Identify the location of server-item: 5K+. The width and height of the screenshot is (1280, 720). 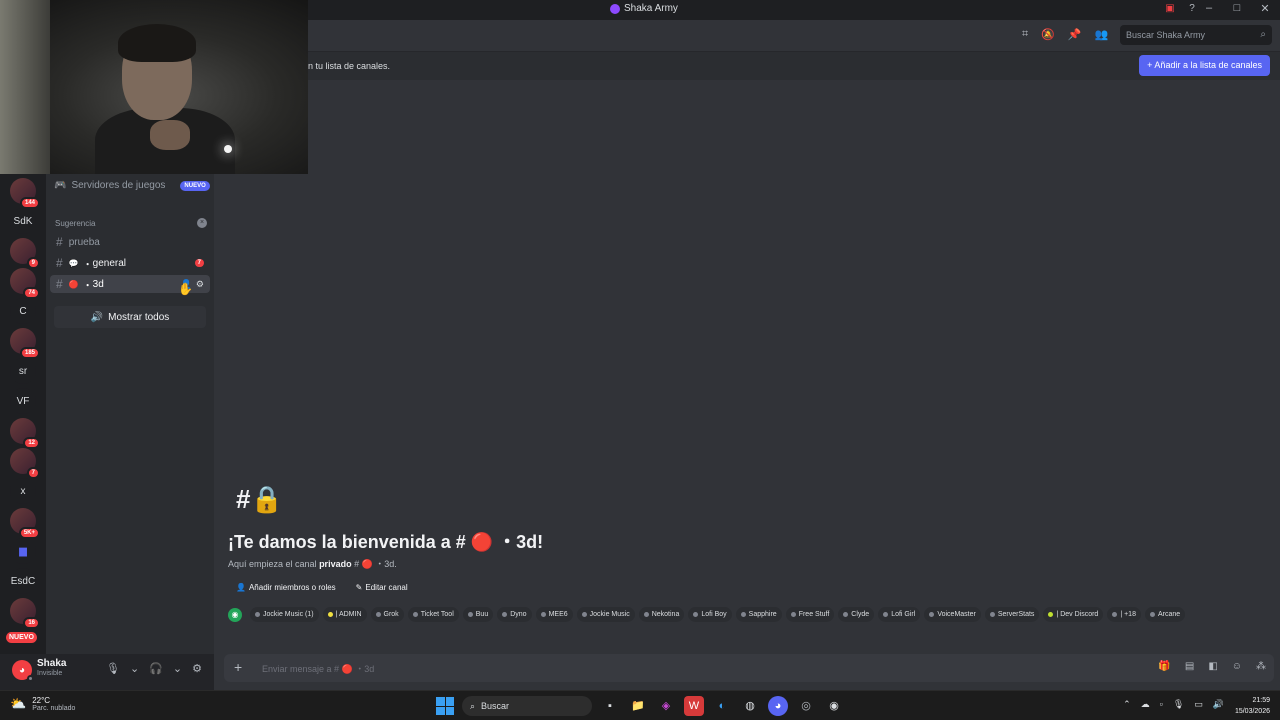
(25, 523).